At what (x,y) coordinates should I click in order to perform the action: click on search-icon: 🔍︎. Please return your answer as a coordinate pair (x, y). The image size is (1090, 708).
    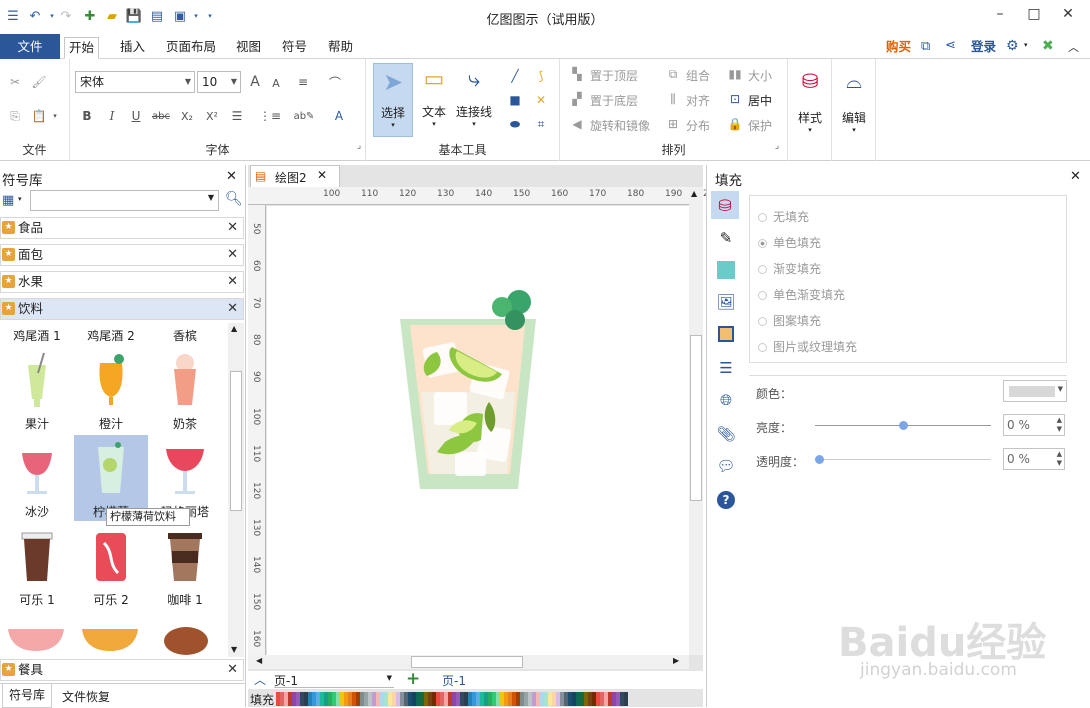
    Looking at the image, I should click on (234, 199).